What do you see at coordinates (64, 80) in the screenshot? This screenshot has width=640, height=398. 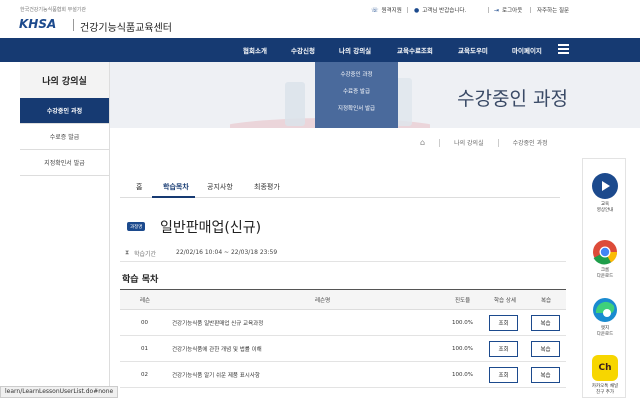 I see `sidebar-title: 나의 강의실` at bounding box center [64, 80].